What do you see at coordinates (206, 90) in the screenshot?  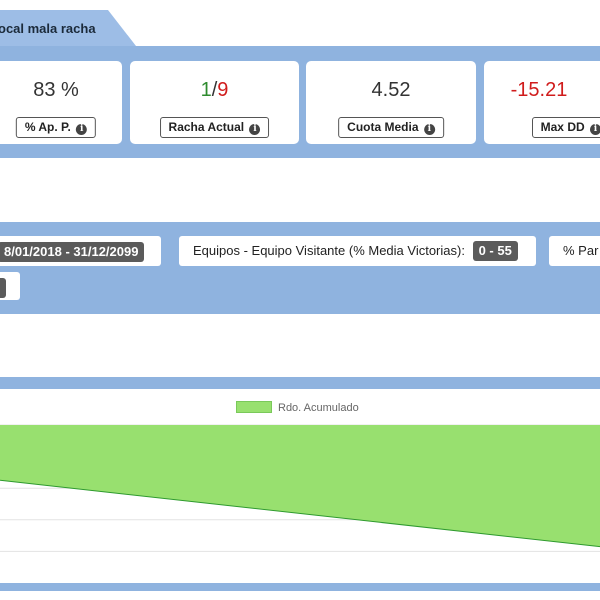 I see `racha-wins: 1` at bounding box center [206, 90].